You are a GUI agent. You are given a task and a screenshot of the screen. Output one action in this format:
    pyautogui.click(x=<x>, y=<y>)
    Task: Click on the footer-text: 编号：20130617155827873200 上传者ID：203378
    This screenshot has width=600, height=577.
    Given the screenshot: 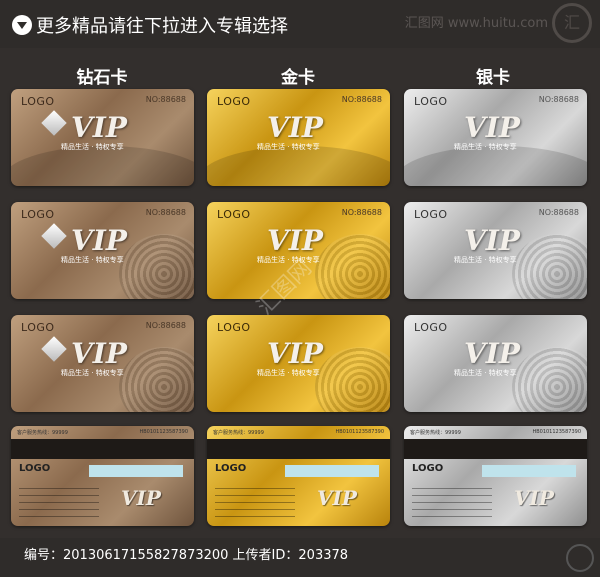 What is the action you would take?
    pyautogui.click(x=186, y=555)
    